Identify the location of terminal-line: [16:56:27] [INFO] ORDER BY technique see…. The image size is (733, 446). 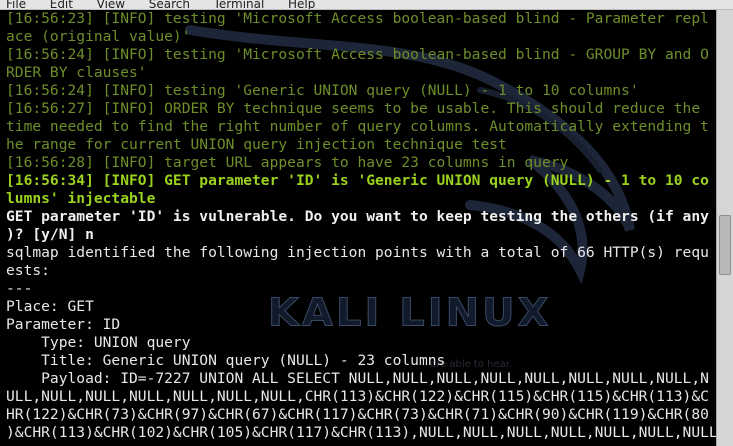
(353, 108).